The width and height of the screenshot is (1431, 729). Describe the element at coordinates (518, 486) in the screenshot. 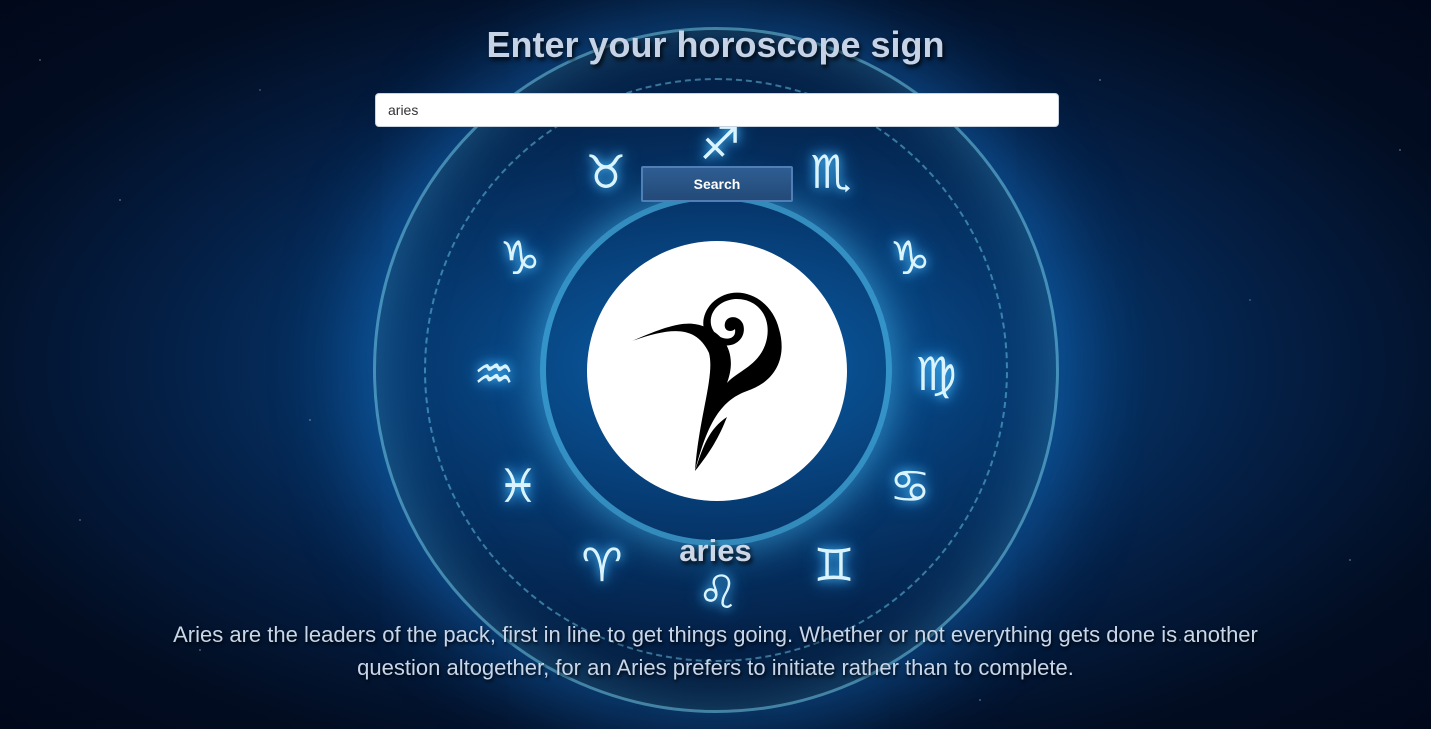

I see `aries-wheel-icon: ♓` at that location.